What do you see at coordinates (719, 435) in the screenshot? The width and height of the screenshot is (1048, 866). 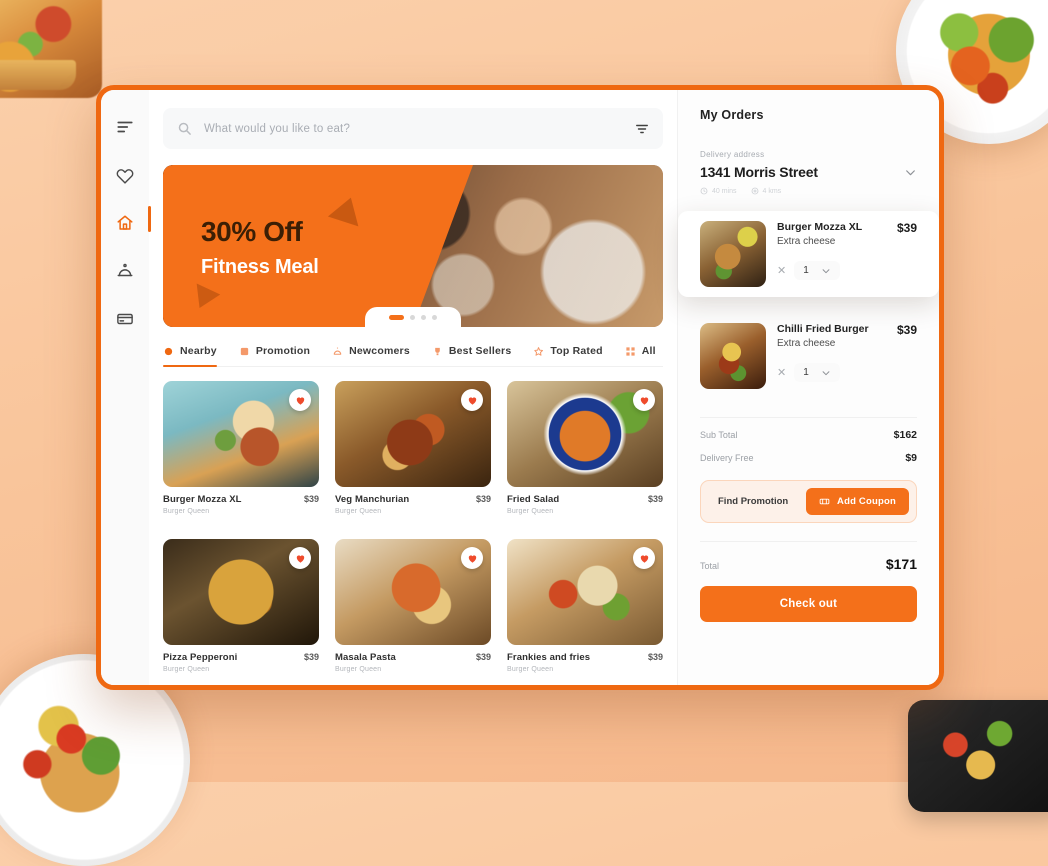 I see `summary-label: Sub Total` at bounding box center [719, 435].